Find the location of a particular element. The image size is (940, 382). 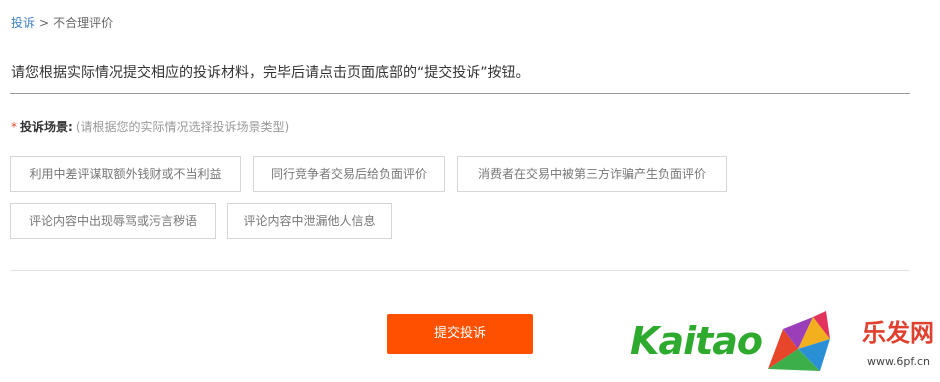

scenario-label: 投诉场景: is located at coordinates (46, 127).